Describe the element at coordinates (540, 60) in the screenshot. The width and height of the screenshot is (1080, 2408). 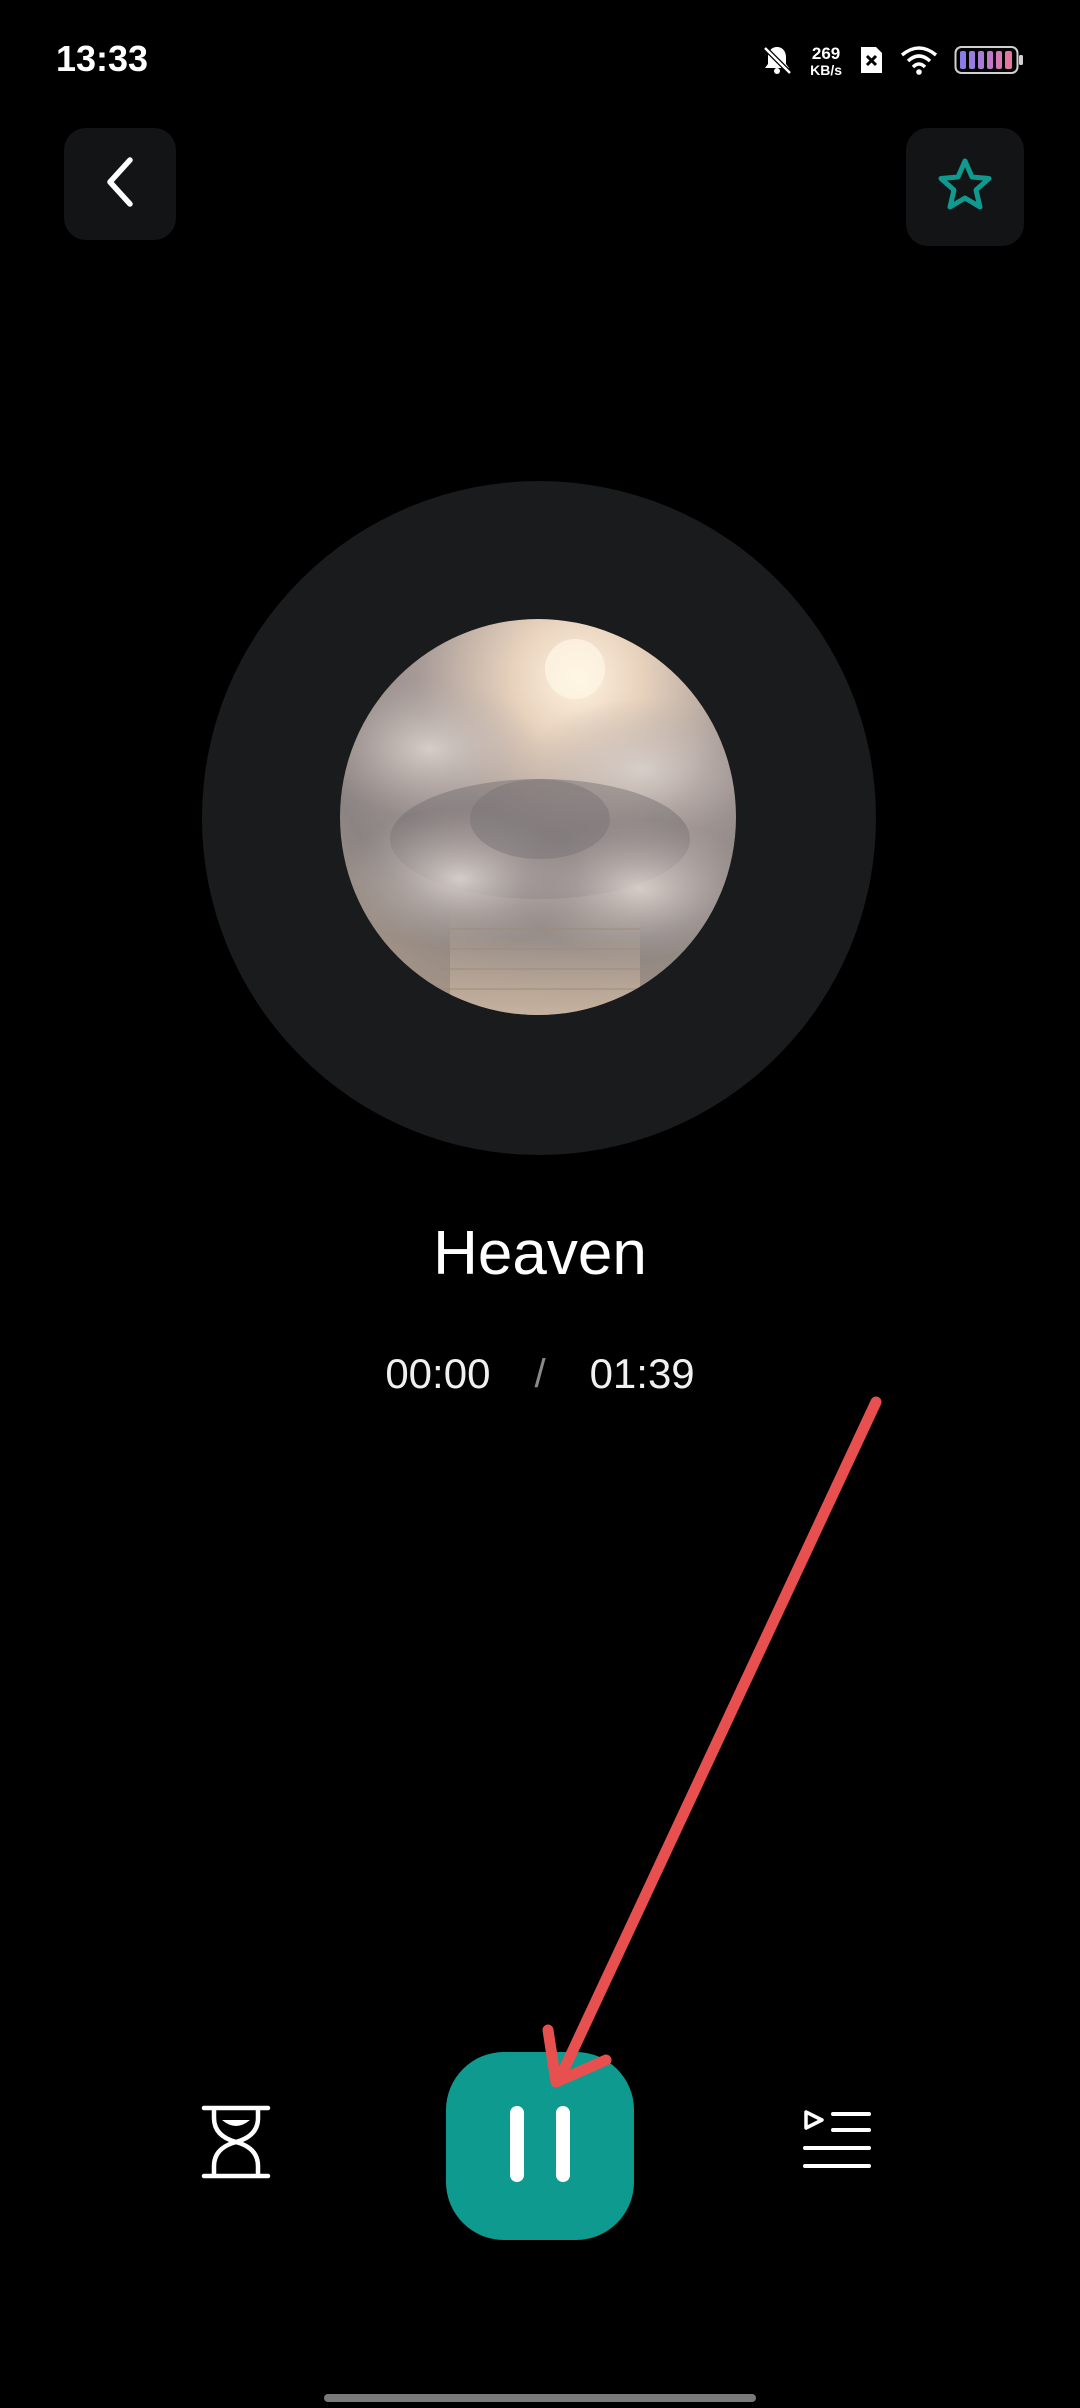
I see `status-bar: 13:33 269 KB/s` at that location.